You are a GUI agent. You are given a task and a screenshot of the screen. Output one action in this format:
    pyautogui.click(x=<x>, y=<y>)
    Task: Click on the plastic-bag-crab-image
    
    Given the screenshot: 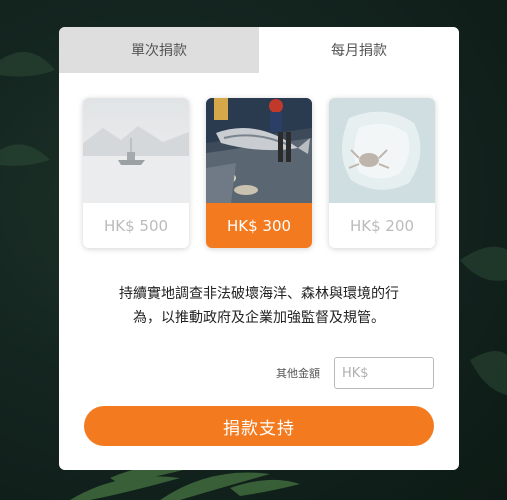 What is the action you would take?
    pyautogui.click(x=382, y=150)
    